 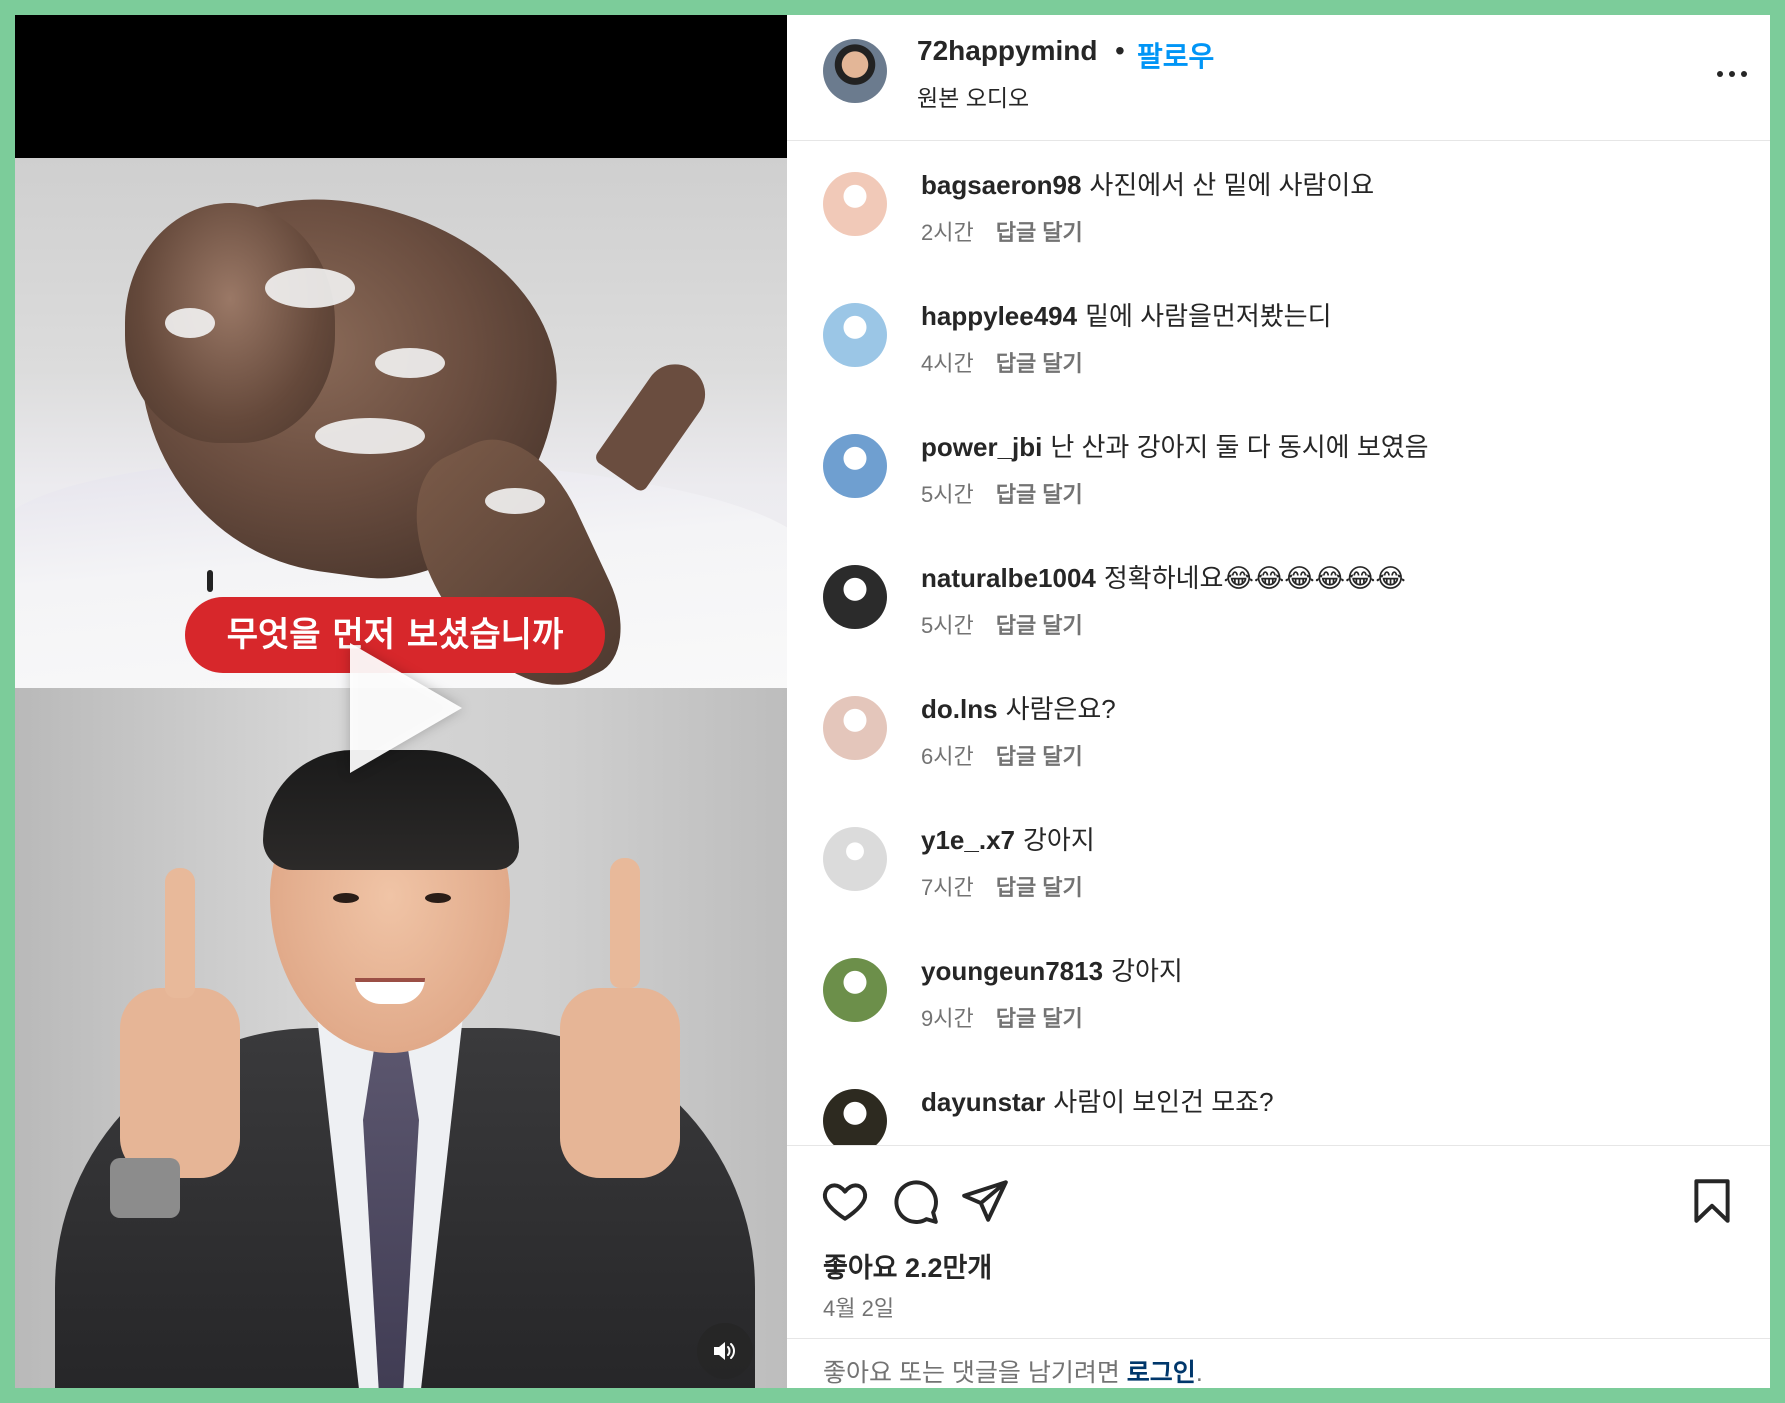 What do you see at coordinates (855, 71) in the screenshot?
I see `author-avatar` at bounding box center [855, 71].